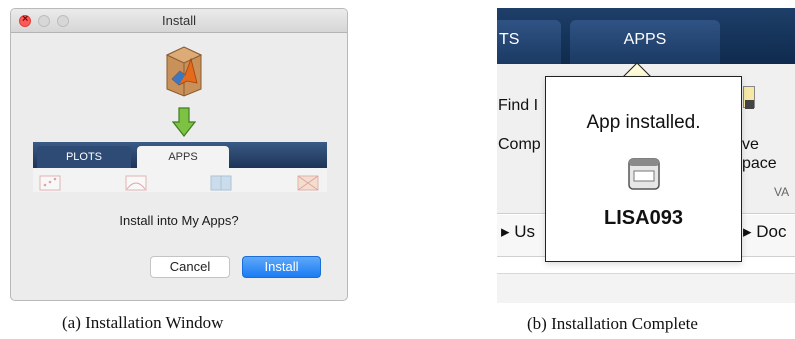 The width and height of the screenshot is (795, 339). What do you see at coordinates (612, 323) in the screenshot?
I see `caption-installation-complete: (b) Installation Complete` at bounding box center [612, 323].